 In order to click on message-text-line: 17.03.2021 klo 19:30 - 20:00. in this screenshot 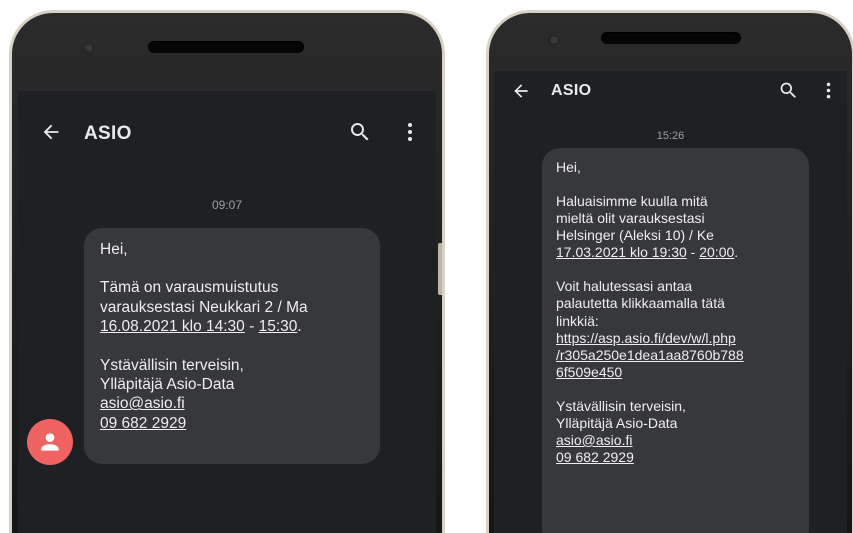, I will do `click(675, 252)`.